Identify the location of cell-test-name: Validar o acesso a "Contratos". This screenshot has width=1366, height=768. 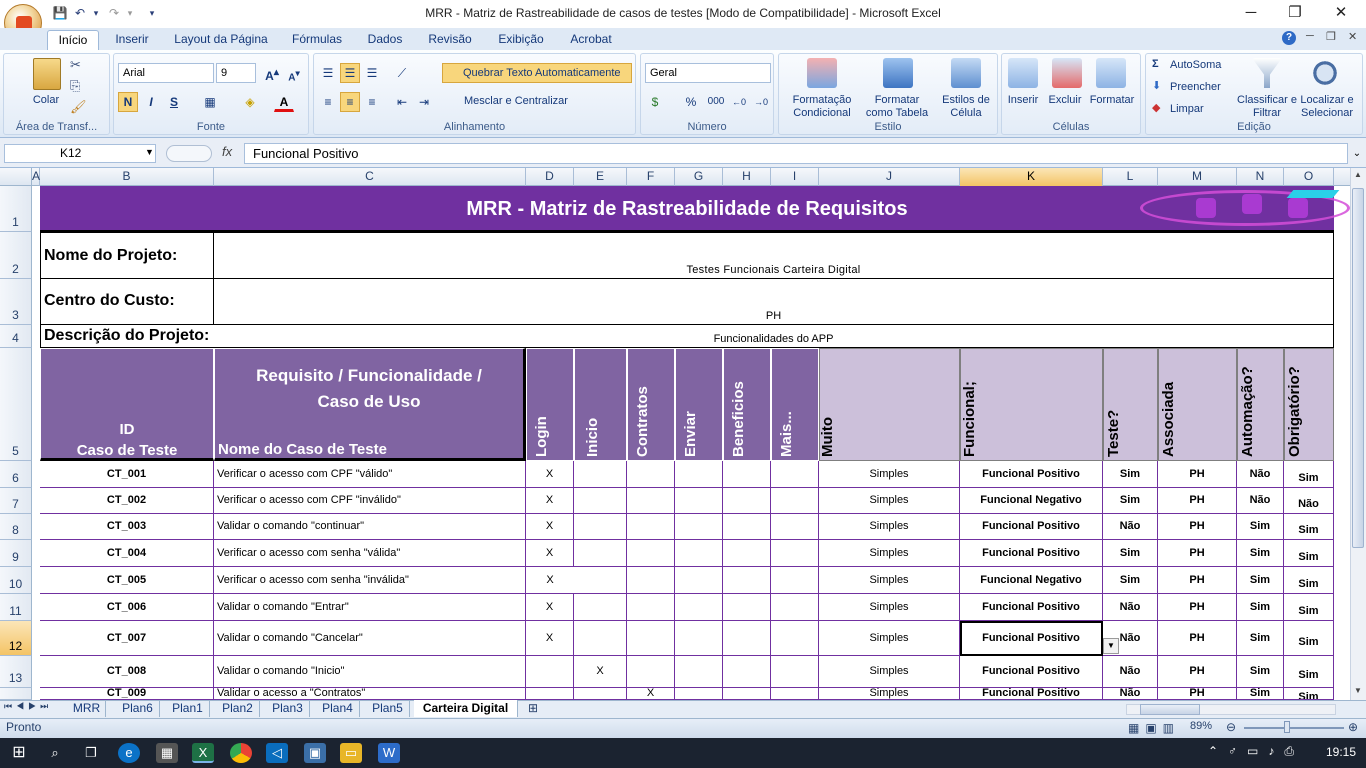
(370, 694).